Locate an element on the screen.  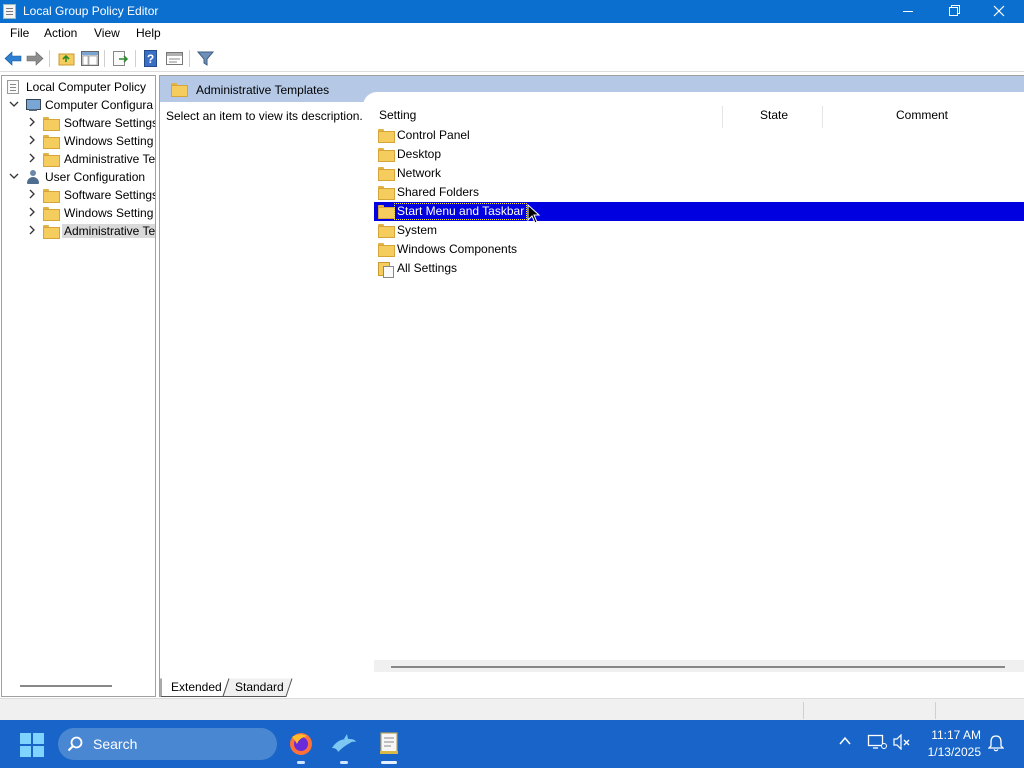
menu-action: Action is located at coordinates (60, 34).